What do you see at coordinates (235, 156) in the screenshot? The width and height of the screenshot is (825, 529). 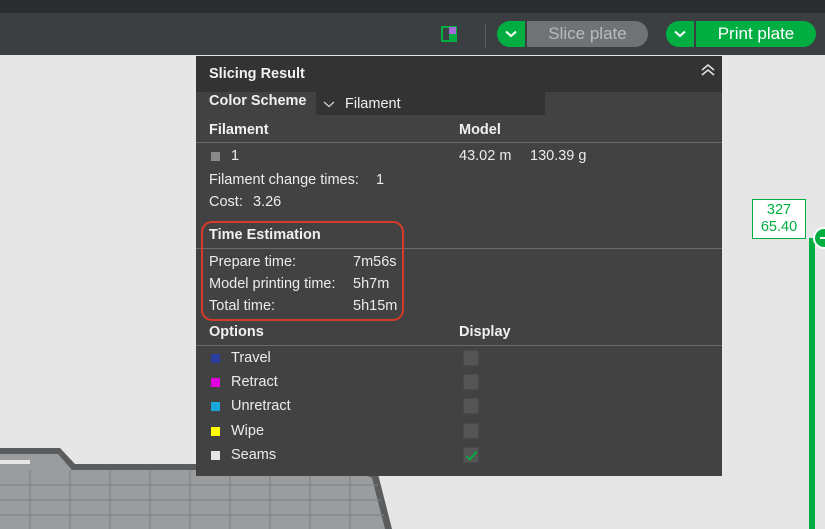 I see `filament-id: 1` at bounding box center [235, 156].